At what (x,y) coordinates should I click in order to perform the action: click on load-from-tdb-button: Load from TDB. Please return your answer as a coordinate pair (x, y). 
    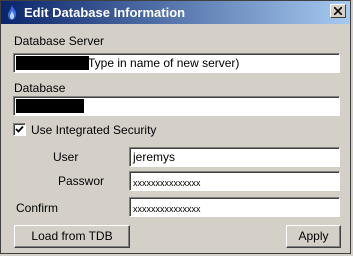
    Looking at the image, I should click on (72, 236).